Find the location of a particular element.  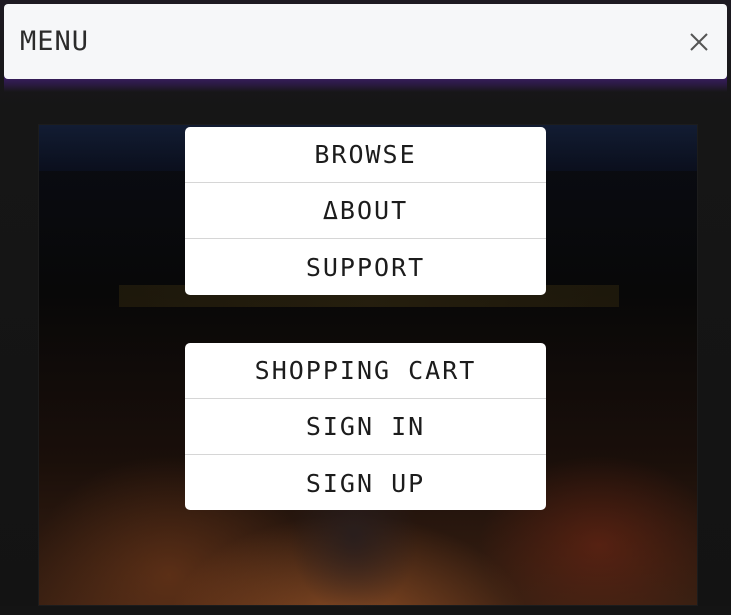

menu-header: MENU is located at coordinates (365, 41).